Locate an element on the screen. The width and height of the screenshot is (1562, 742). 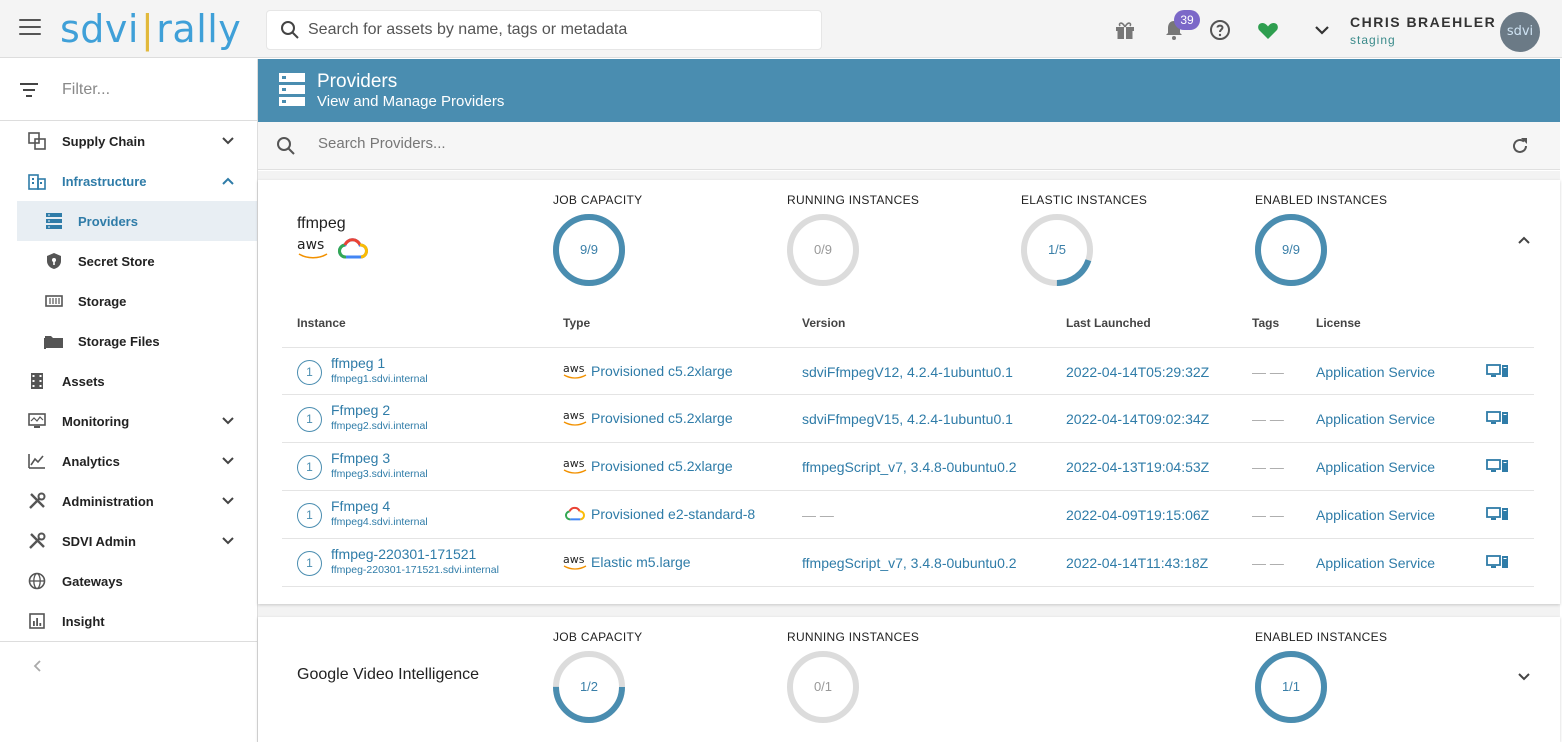
column-header-type: Type is located at coordinates (576, 323).